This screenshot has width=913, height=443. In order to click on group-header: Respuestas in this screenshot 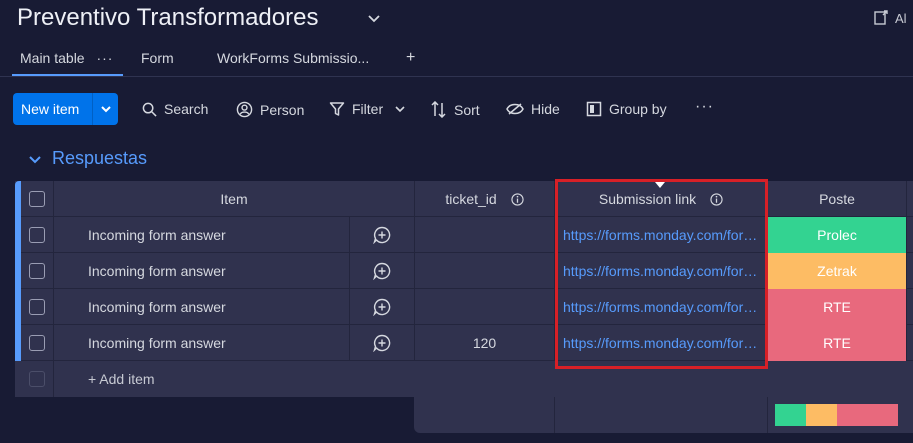, I will do `click(87, 158)`.